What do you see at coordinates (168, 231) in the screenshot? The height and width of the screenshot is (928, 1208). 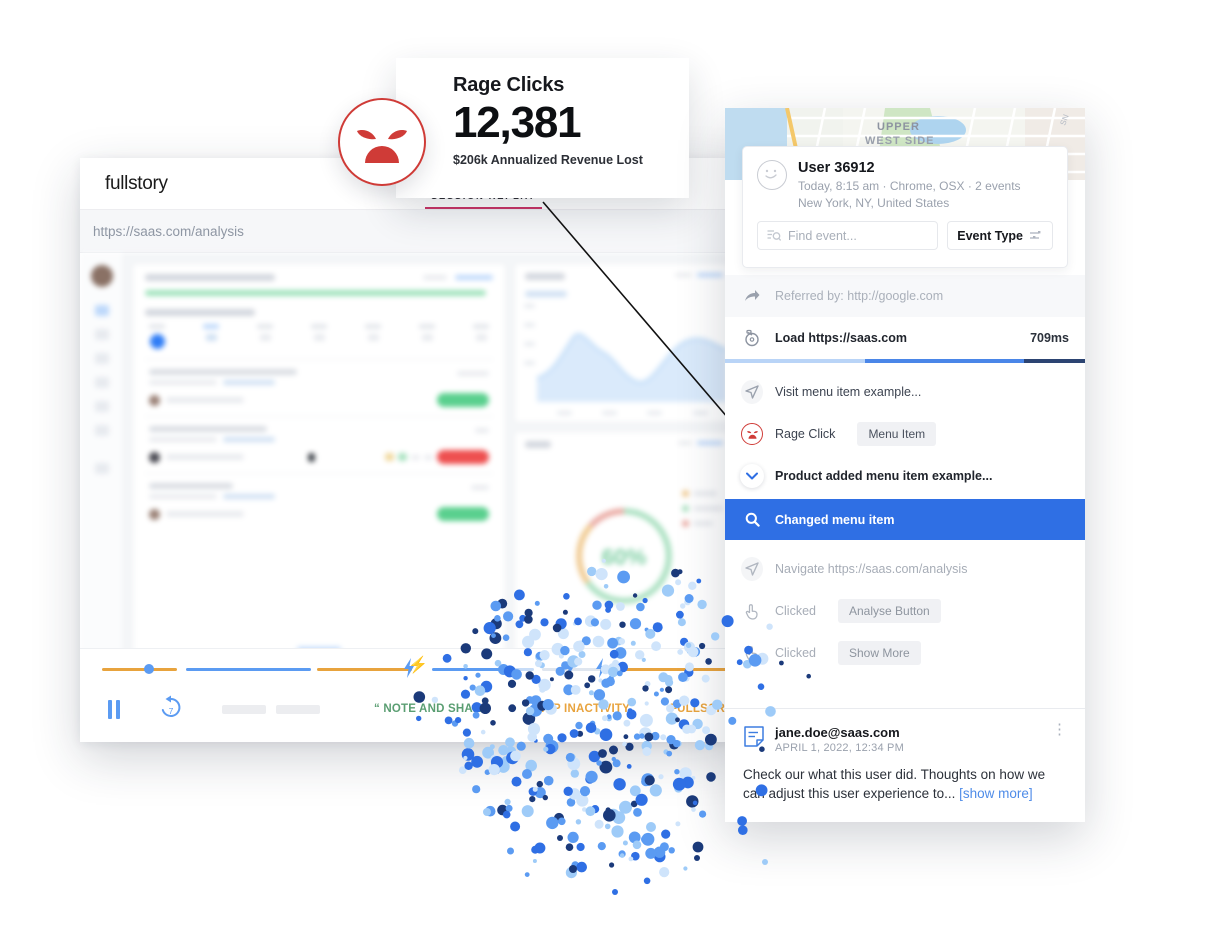 I see `url-text: https://saas.com/analysis` at bounding box center [168, 231].